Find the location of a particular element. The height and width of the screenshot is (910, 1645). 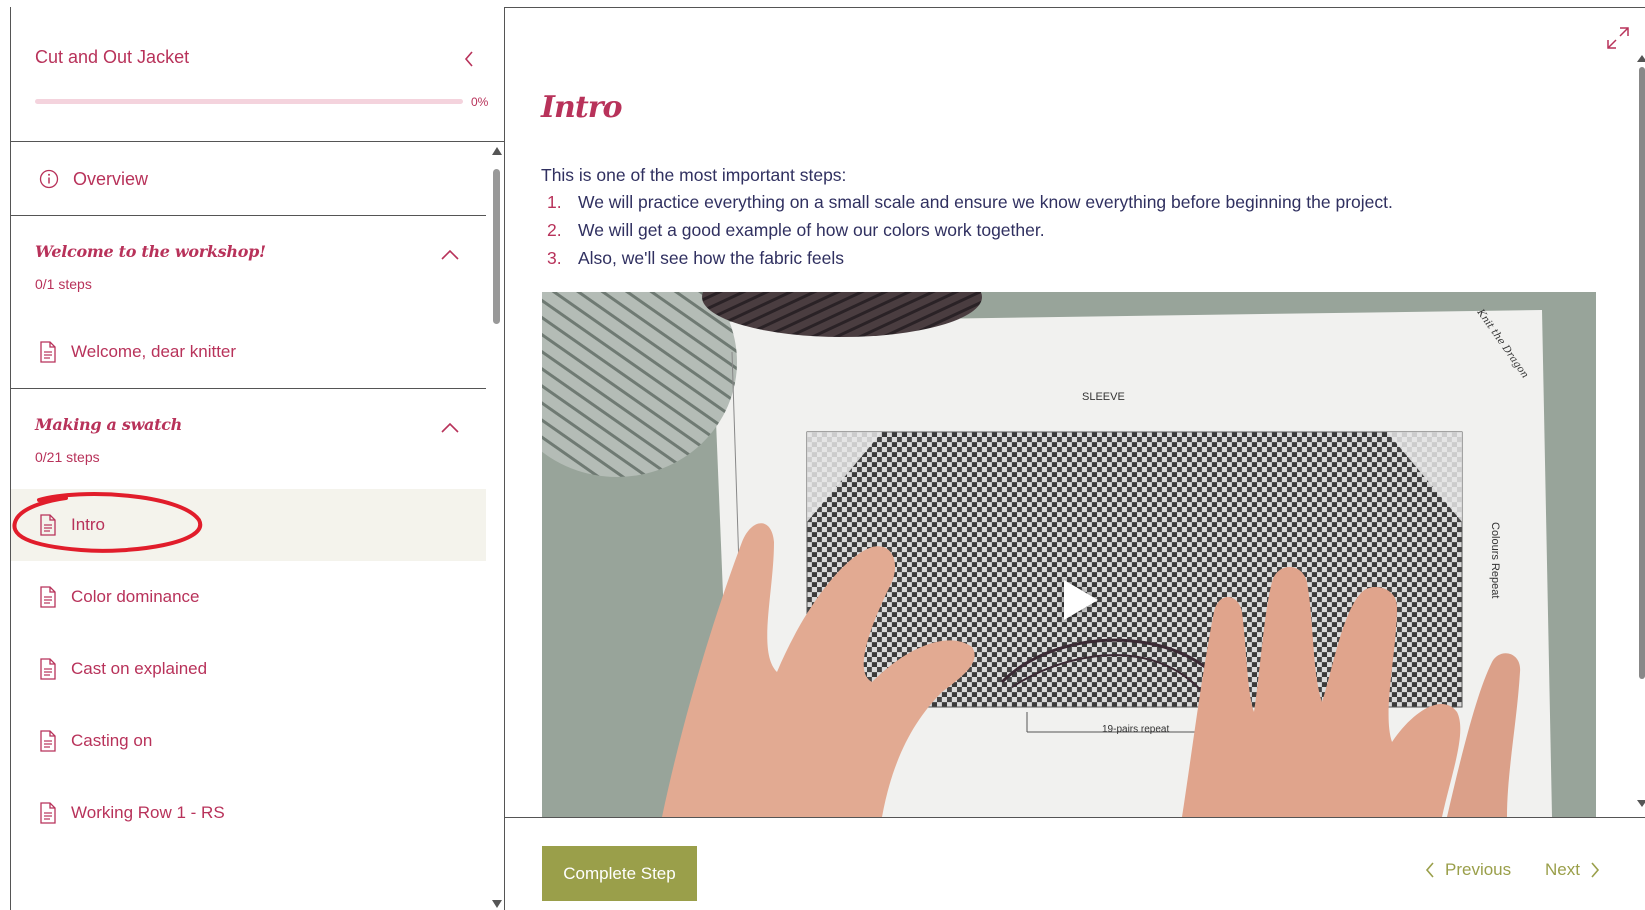

step-title: Intro is located at coordinates (582, 107).